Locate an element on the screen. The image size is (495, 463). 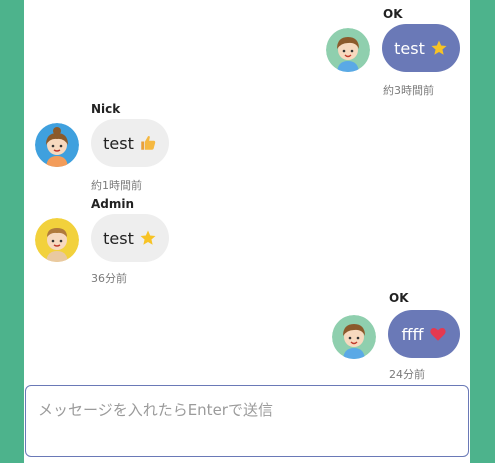
message-bubble: ffff is located at coordinates (424, 334).